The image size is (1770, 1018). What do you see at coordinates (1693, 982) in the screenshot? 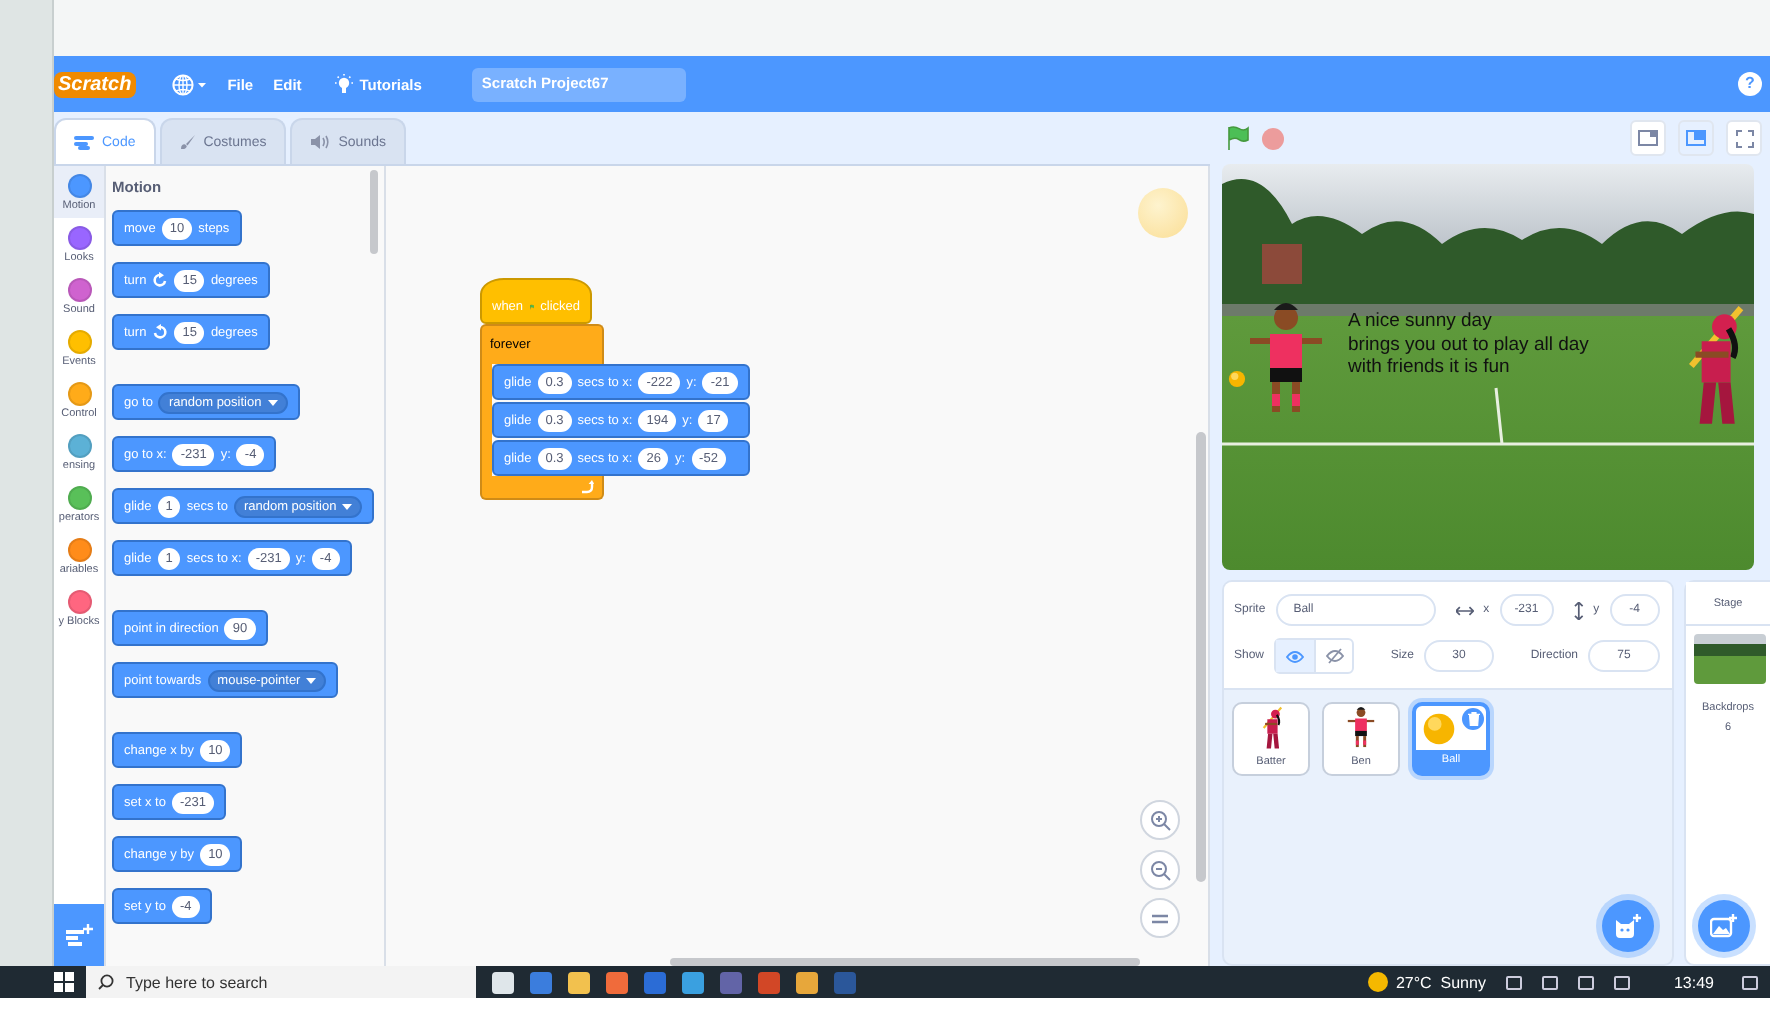
I see `clock: 13:49` at bounding box center [1693, 982].